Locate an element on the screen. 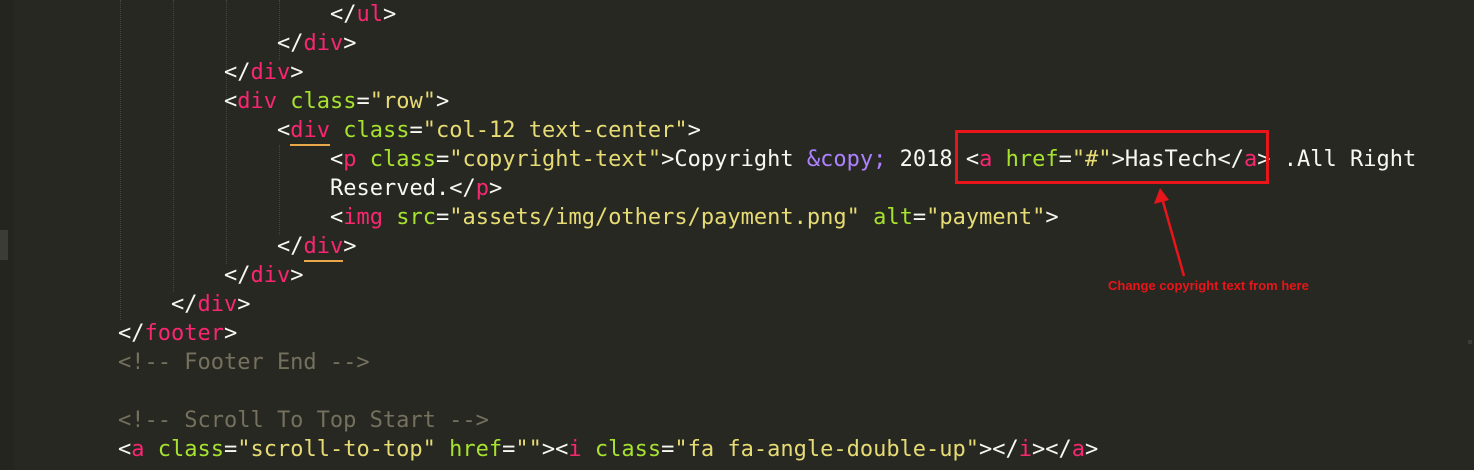 Image resolution: width=1474 pixels, height=470 pixels. token-string: "col-12 text-center" is located at coordinates (555, 130).